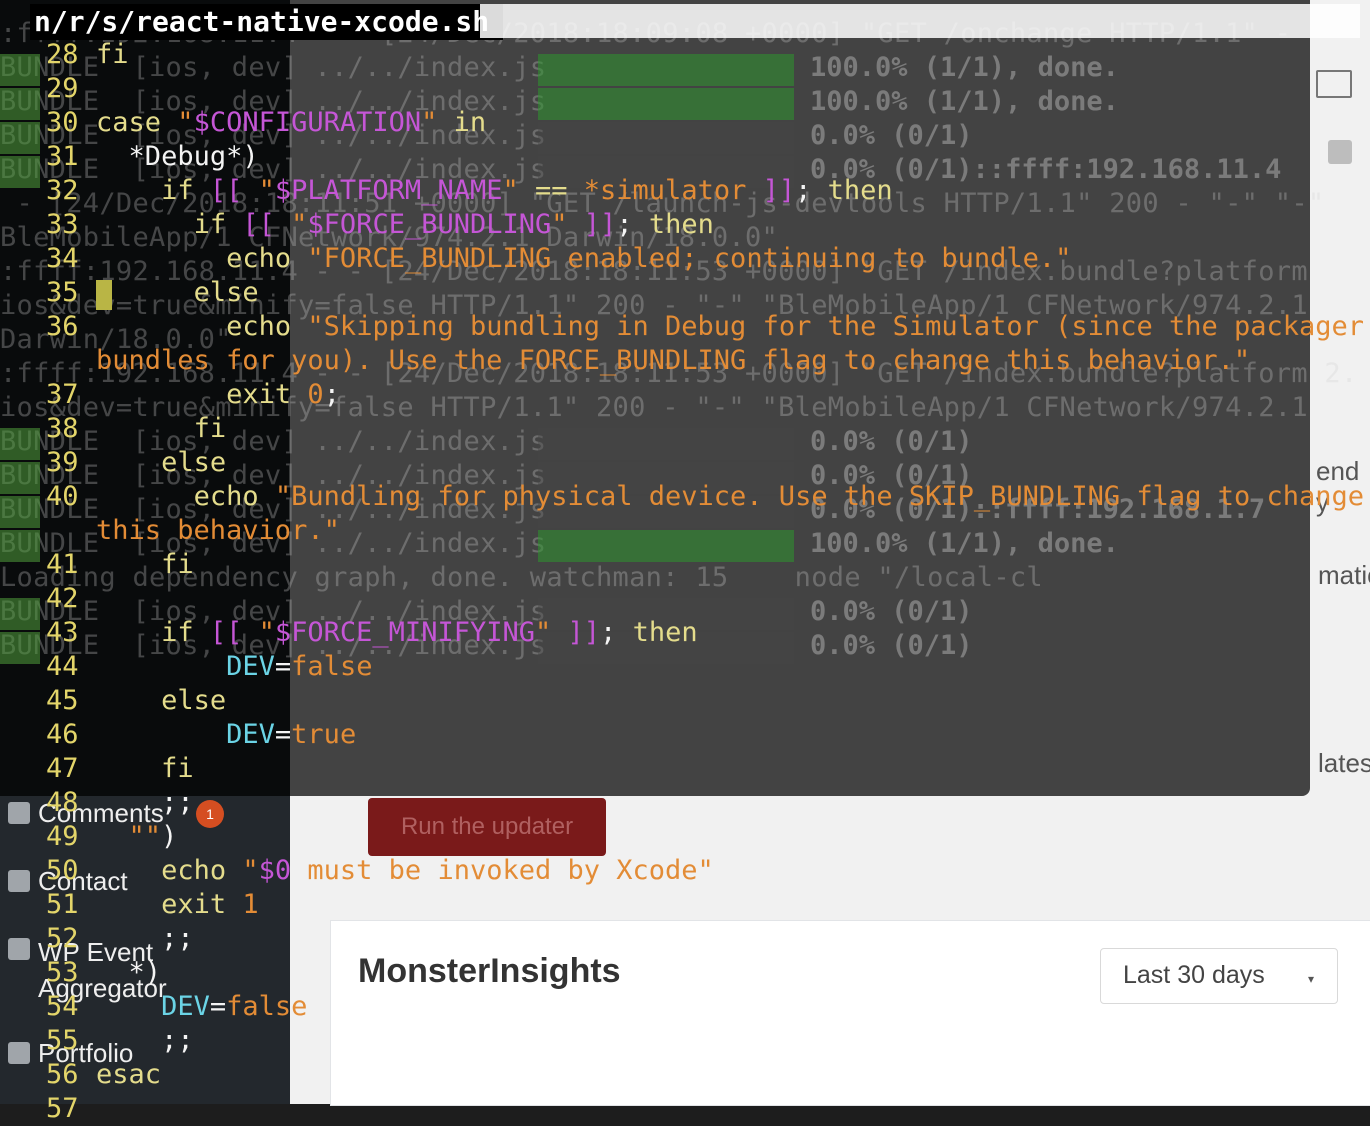  I want to click on line-number: 29, so click(62, 88).